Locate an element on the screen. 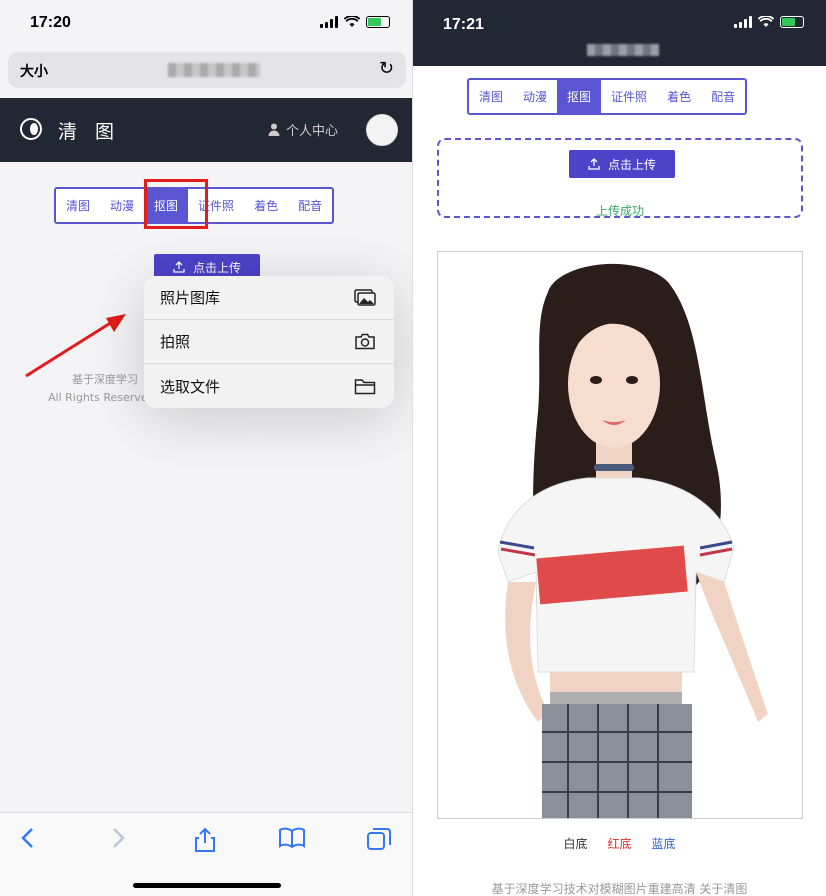 This screenshot has height=896, width=826. tab-id-photo: 证件照 is located at coordinates (629, 96).